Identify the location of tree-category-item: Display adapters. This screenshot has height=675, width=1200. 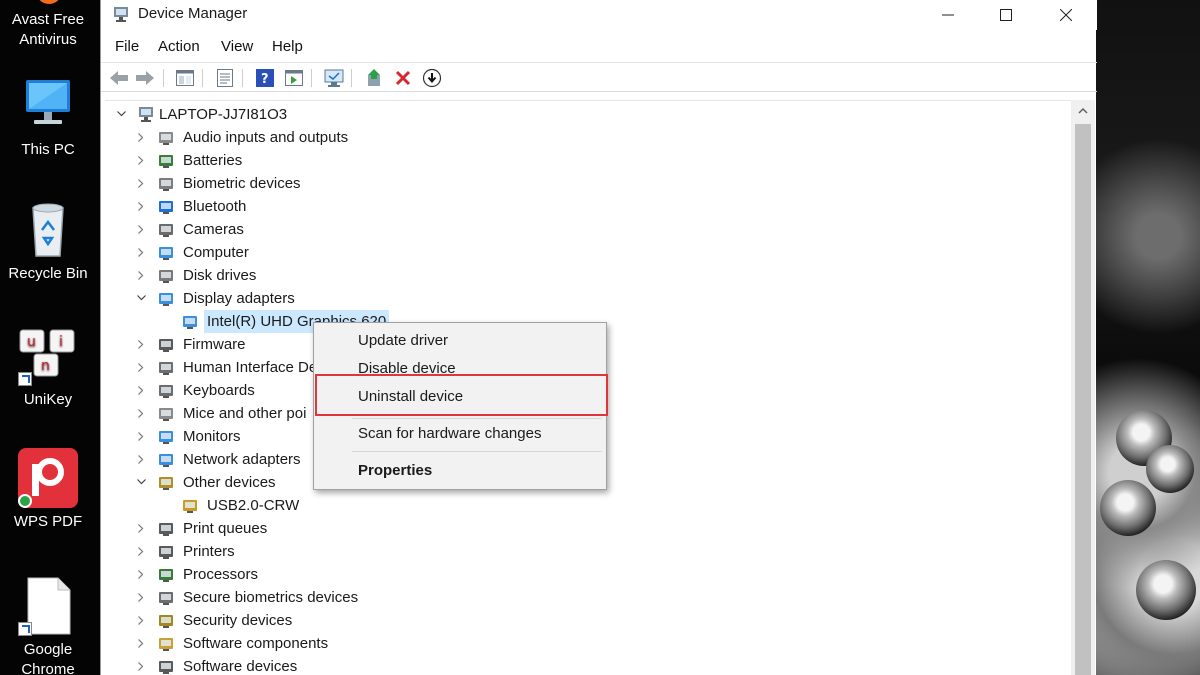
(435, 298).